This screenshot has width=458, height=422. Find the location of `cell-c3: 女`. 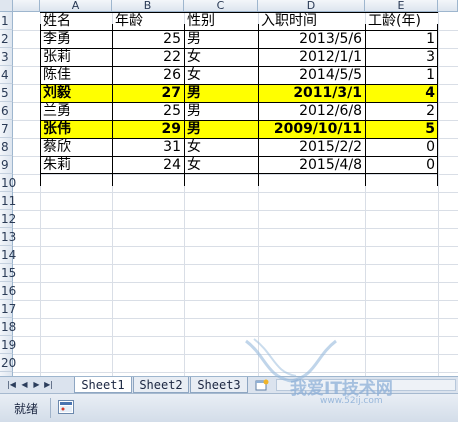

cell-c3: 女 is located at coordinates (221, 57).